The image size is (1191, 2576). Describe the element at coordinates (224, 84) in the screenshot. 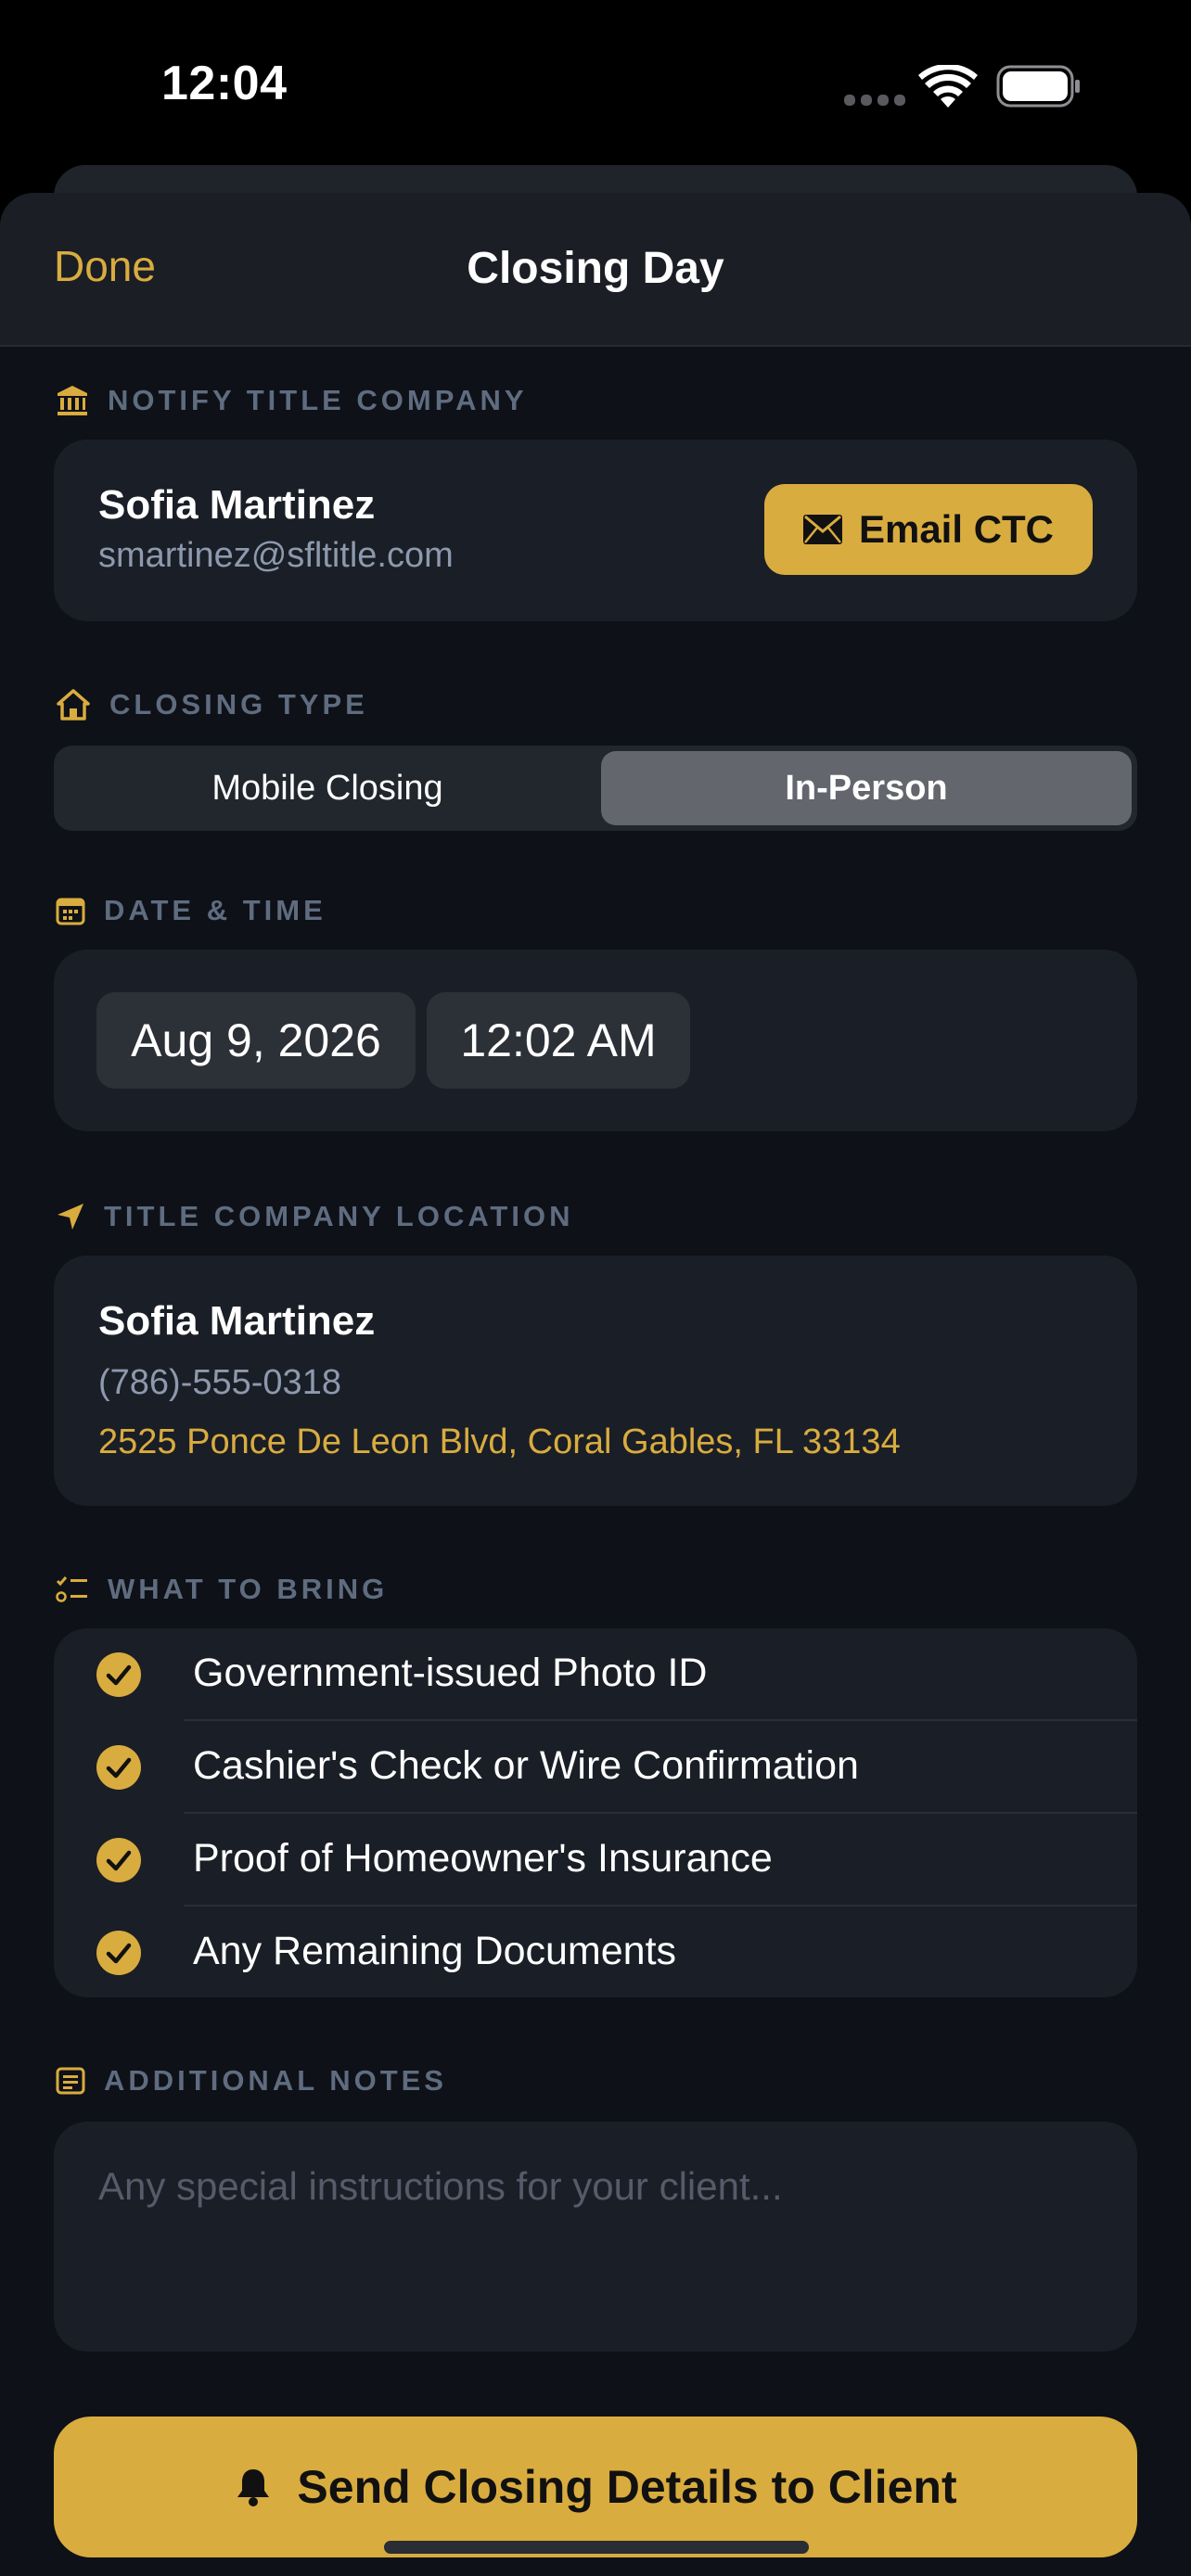

I see `status-time: 12:04` at that location.